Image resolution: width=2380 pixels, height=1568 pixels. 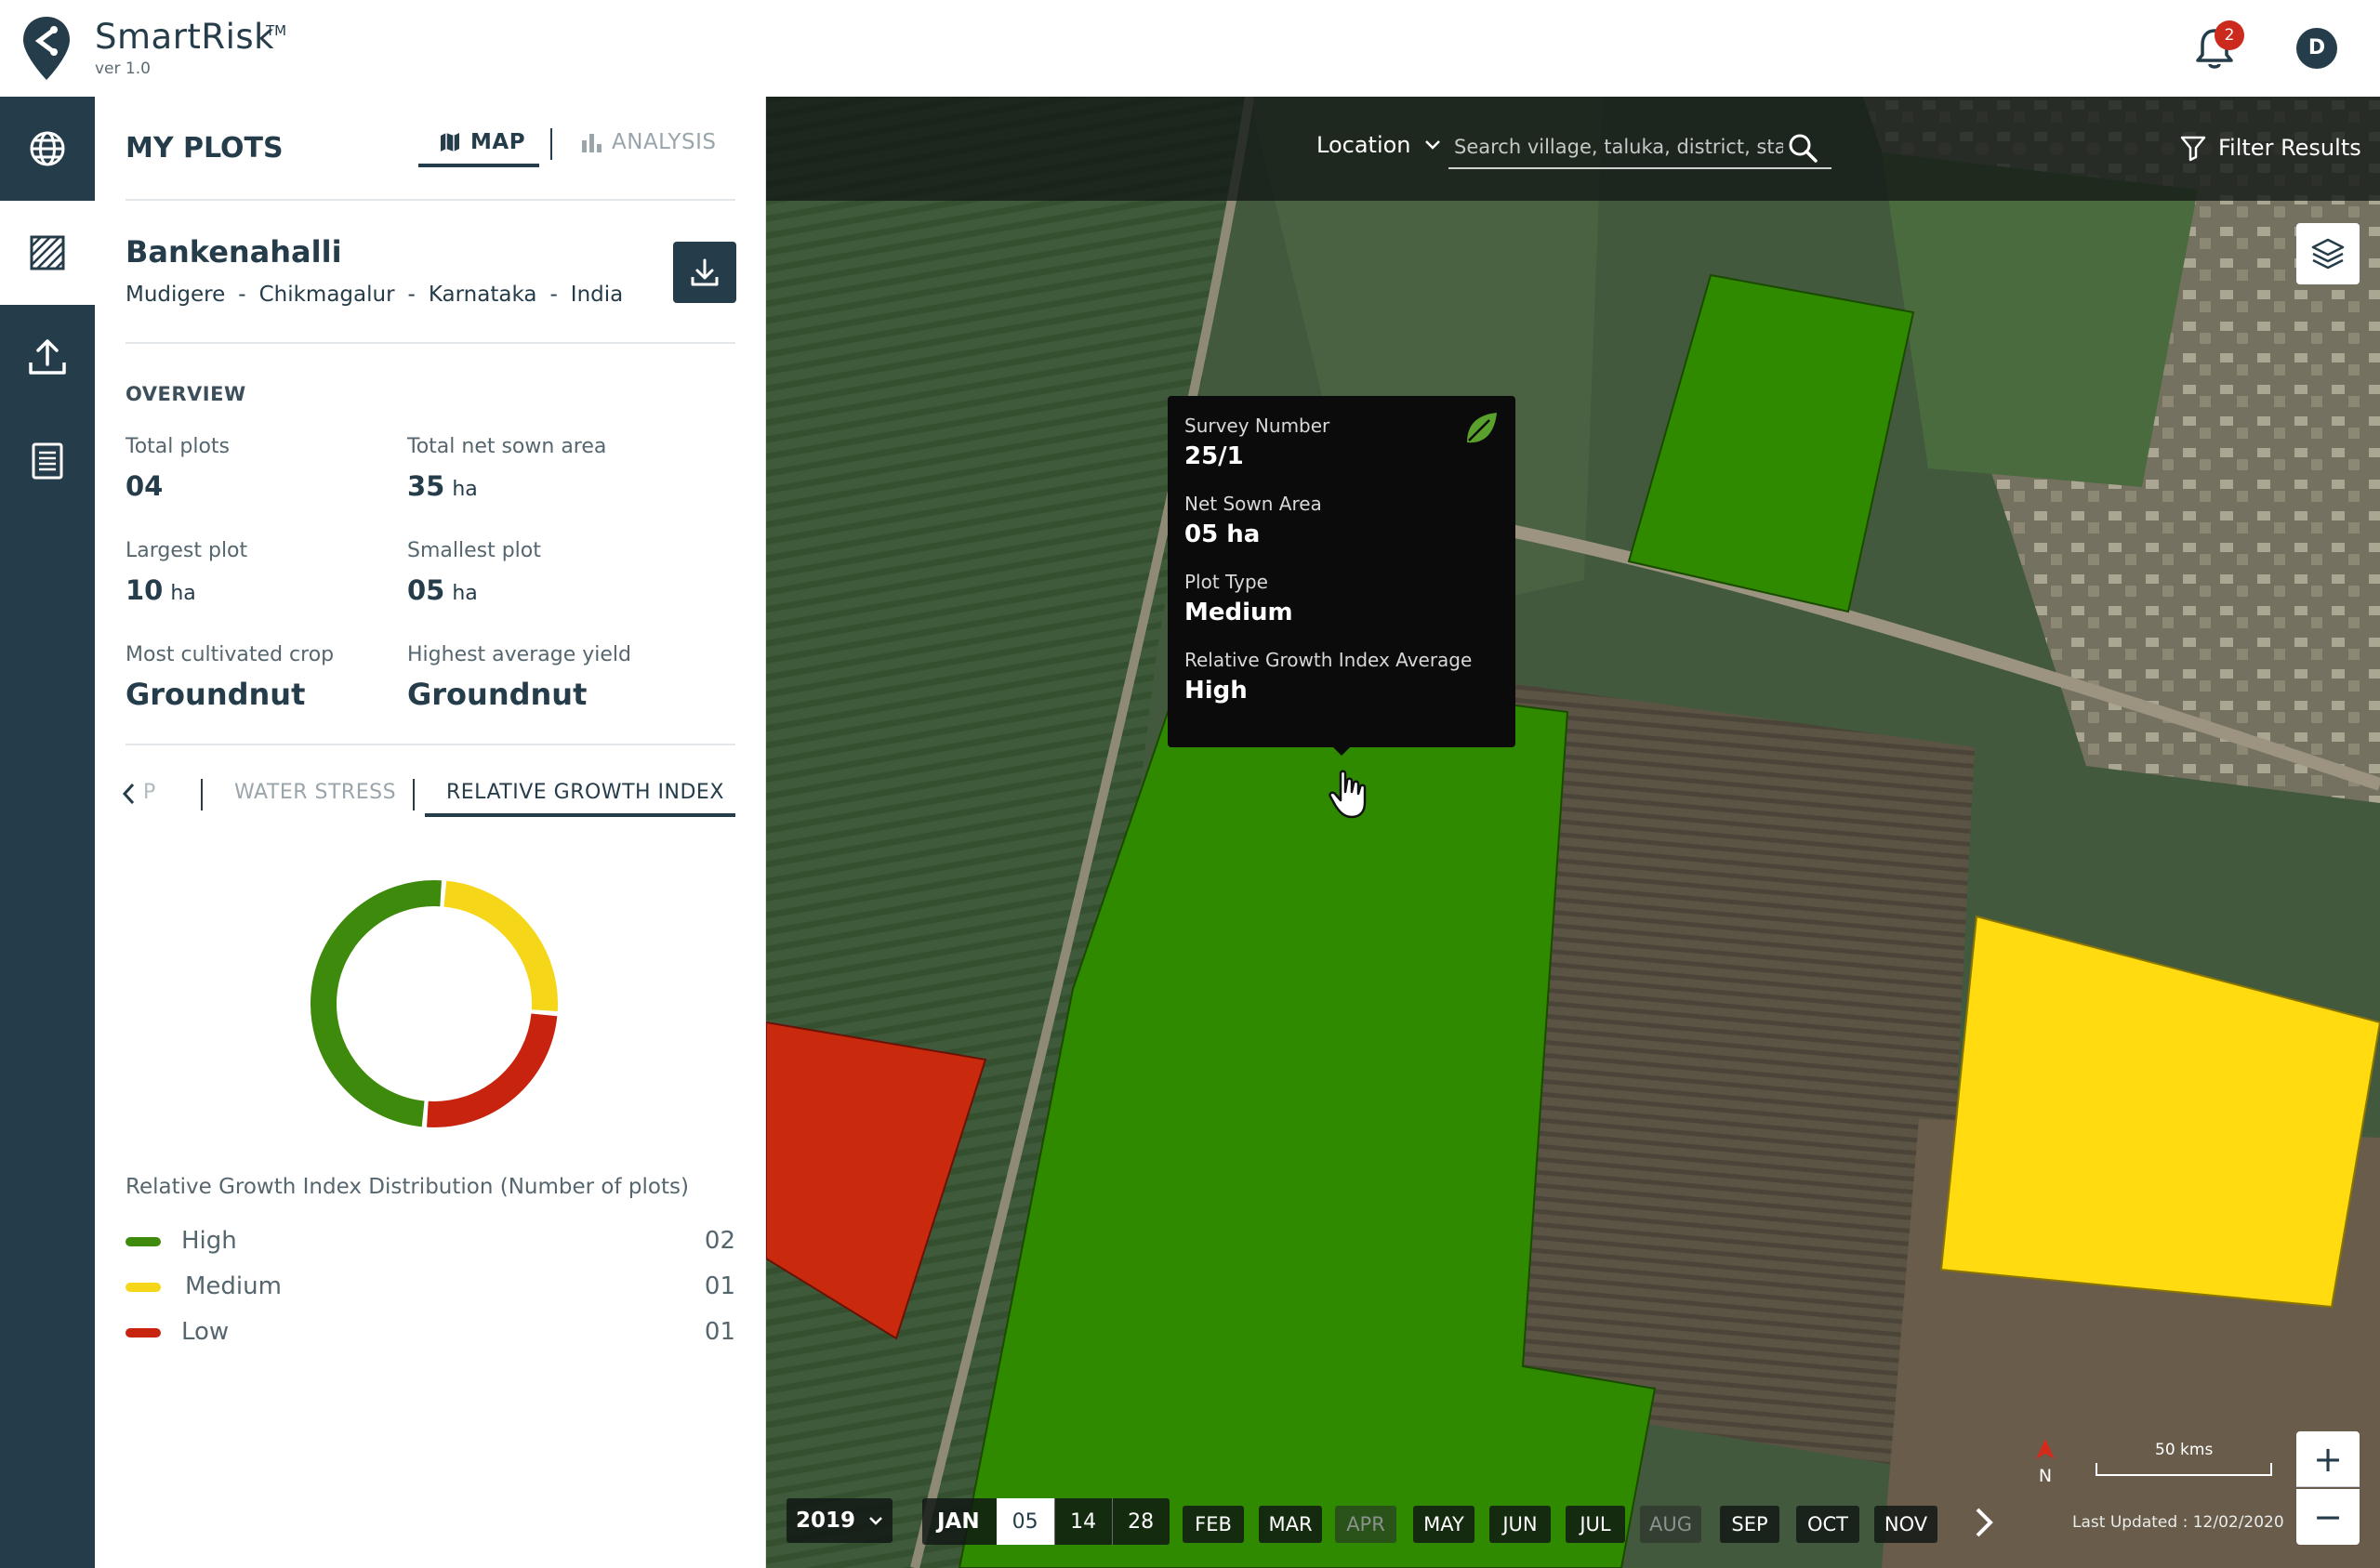 I want to click on location-name: Bankenahalli, so click(x=234, y=252).